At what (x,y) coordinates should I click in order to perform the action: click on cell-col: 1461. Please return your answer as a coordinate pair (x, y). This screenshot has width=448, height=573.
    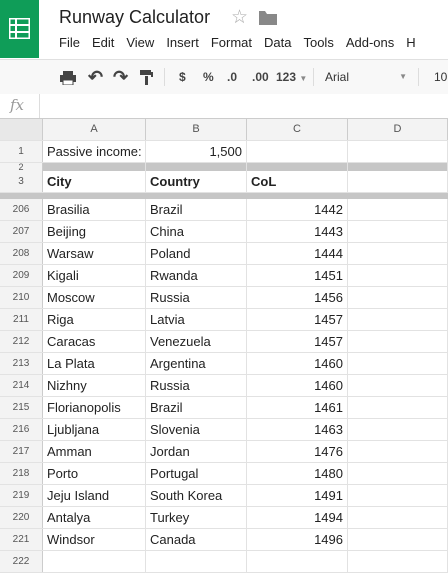
    Looking at the image, I should click on (297, 407).